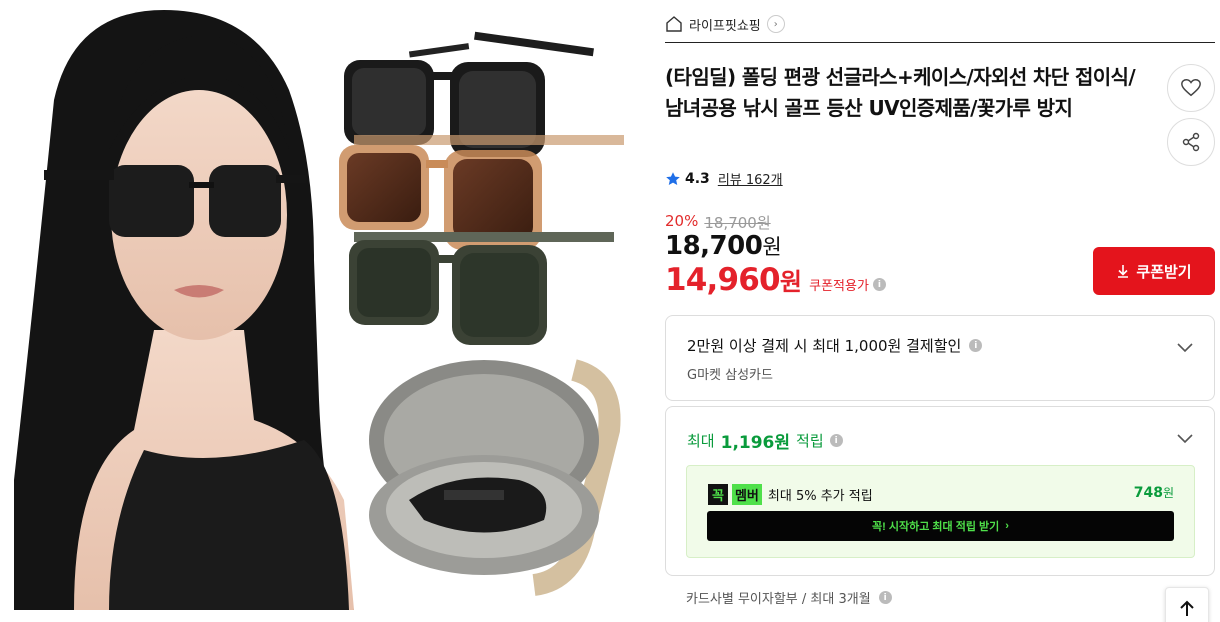 The height and width of the screenshot is (622, 1220). I want to click on shop-link: 라이프핏쇼핑 ›, so click(725, 24).